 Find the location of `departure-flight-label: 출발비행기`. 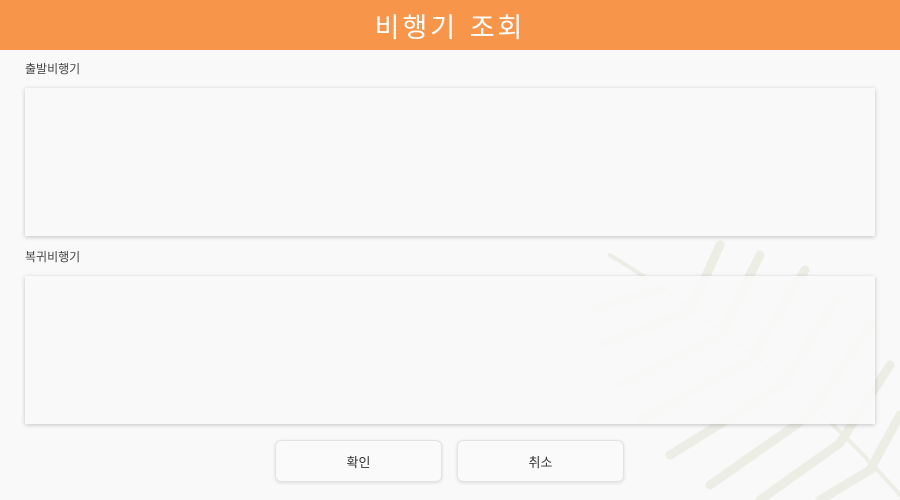

departure-flight-label: 출발비행기 is located at coordinates (53, 69).